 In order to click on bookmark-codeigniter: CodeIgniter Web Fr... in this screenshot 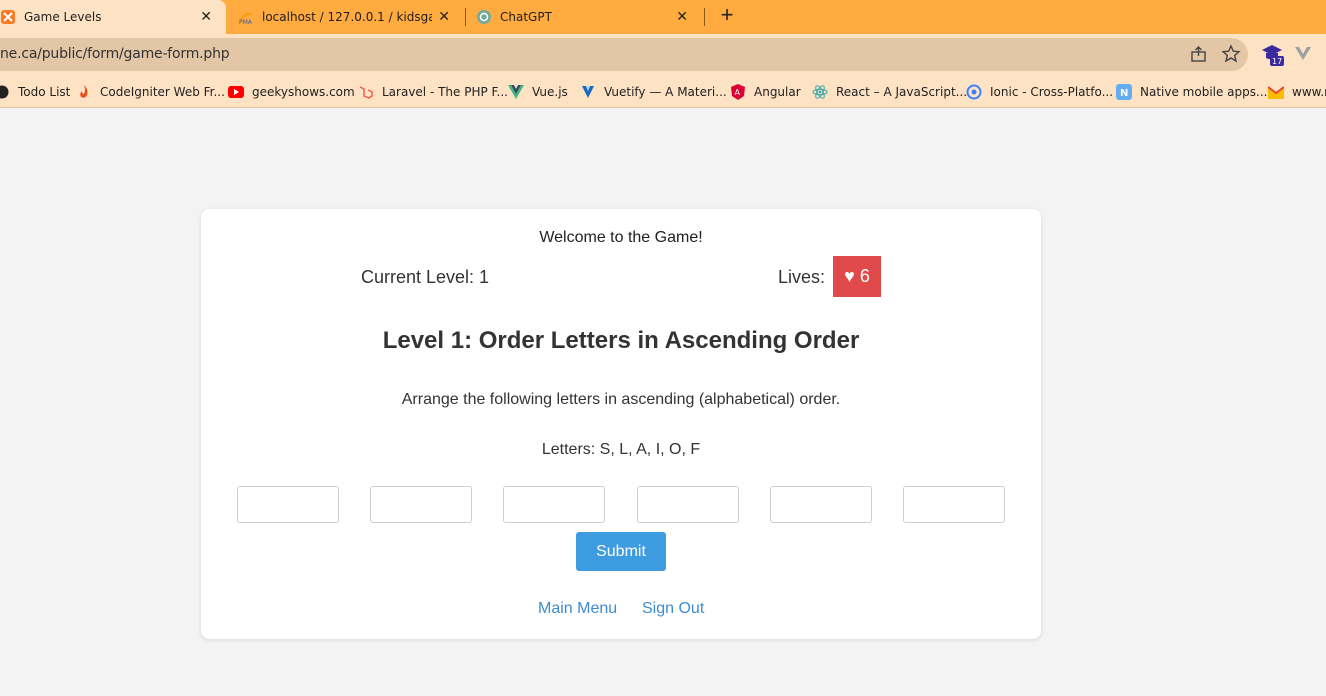, I will do `click(150, 92)`.